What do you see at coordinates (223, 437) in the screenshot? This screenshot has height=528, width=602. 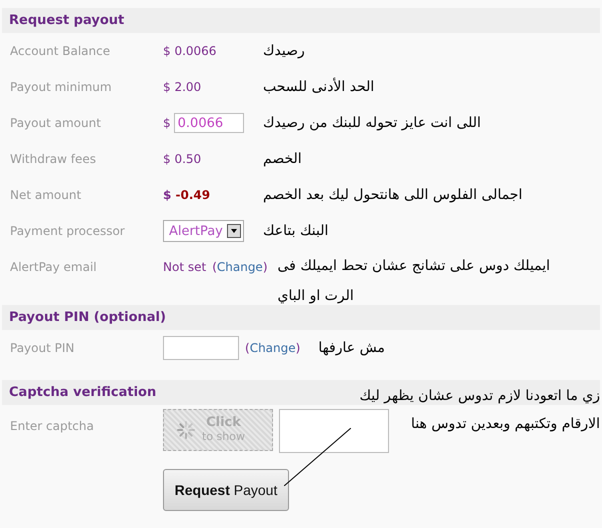 I see `captcha-subtitle: to show` at bounding box center [223, 437].